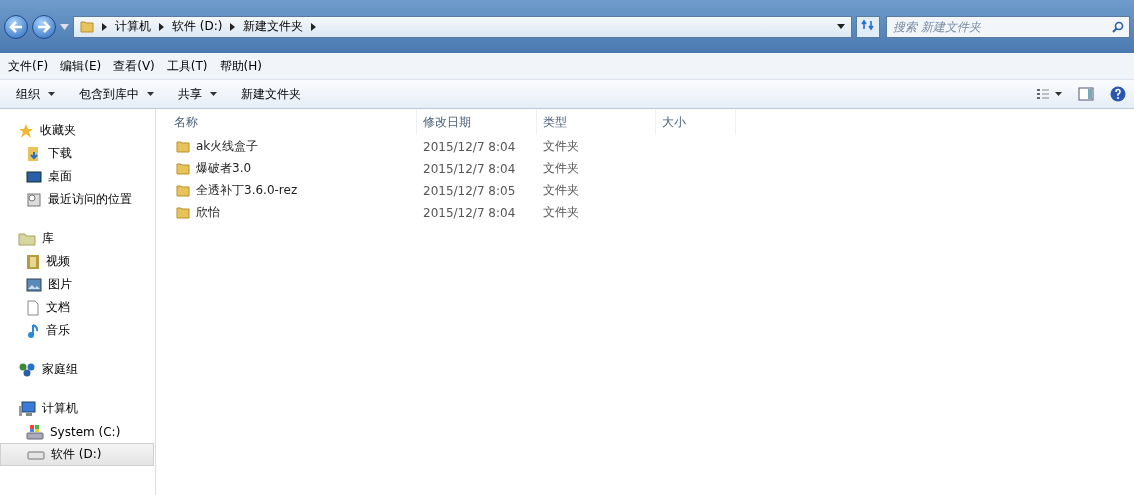  What do you see at coordinates (35, 94) in the screenshot?
I see `toolbar-button: 组织` at bounding box center [35, 94].